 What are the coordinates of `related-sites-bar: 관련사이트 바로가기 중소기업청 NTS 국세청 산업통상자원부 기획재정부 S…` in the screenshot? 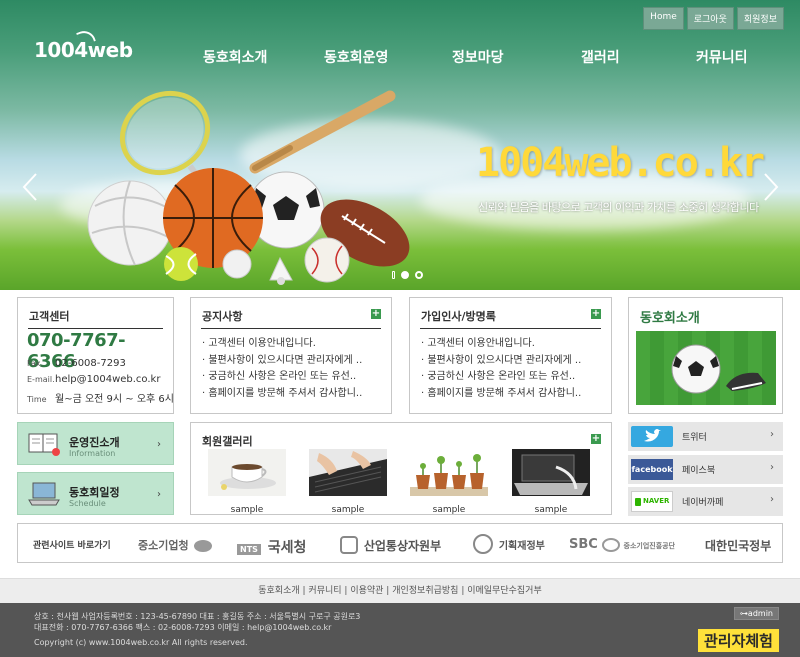 It's located at (400, 543).